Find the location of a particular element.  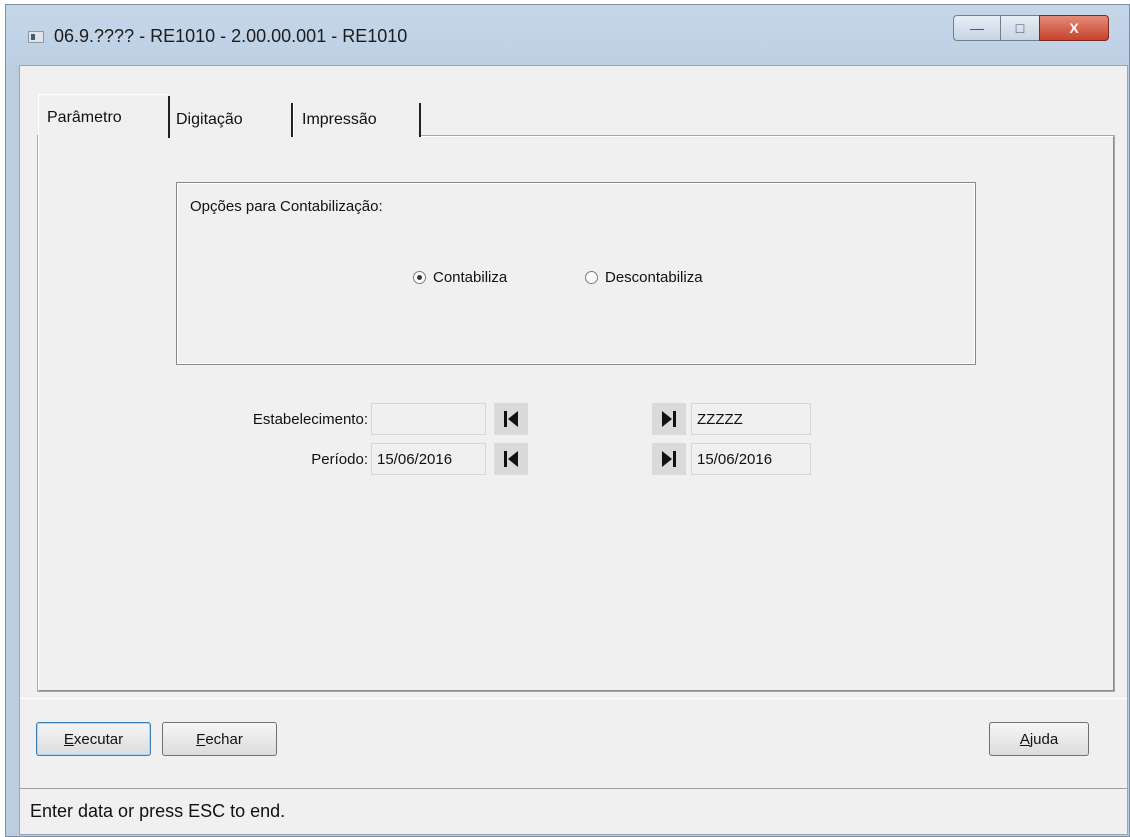

radio-descontabiliza: Descontabiliza is located at coordinates (644, 277).